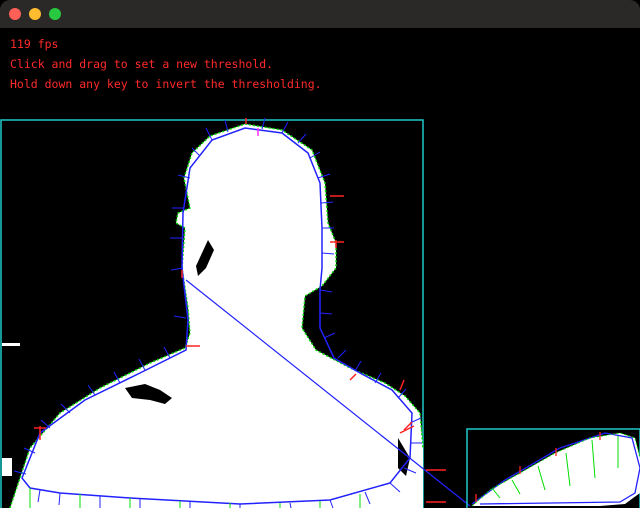 The height and width of the screenshot is (508, 640). I want to click on maximize-button, so click(55, 14).